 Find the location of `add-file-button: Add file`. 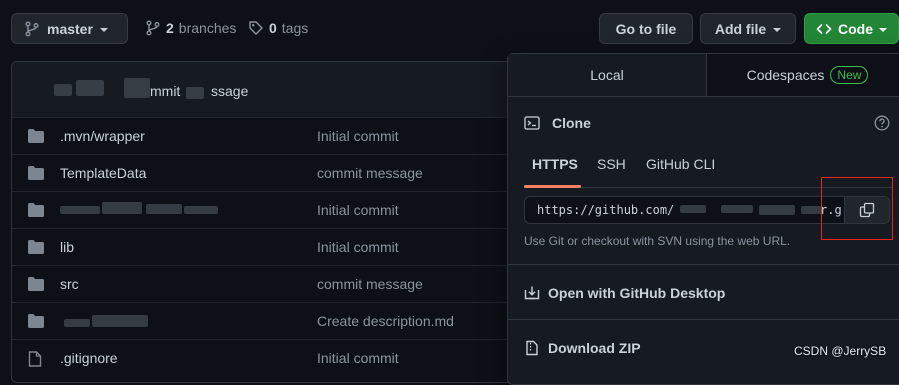

add-file-button: Add file is located at coordinates (748, 28).